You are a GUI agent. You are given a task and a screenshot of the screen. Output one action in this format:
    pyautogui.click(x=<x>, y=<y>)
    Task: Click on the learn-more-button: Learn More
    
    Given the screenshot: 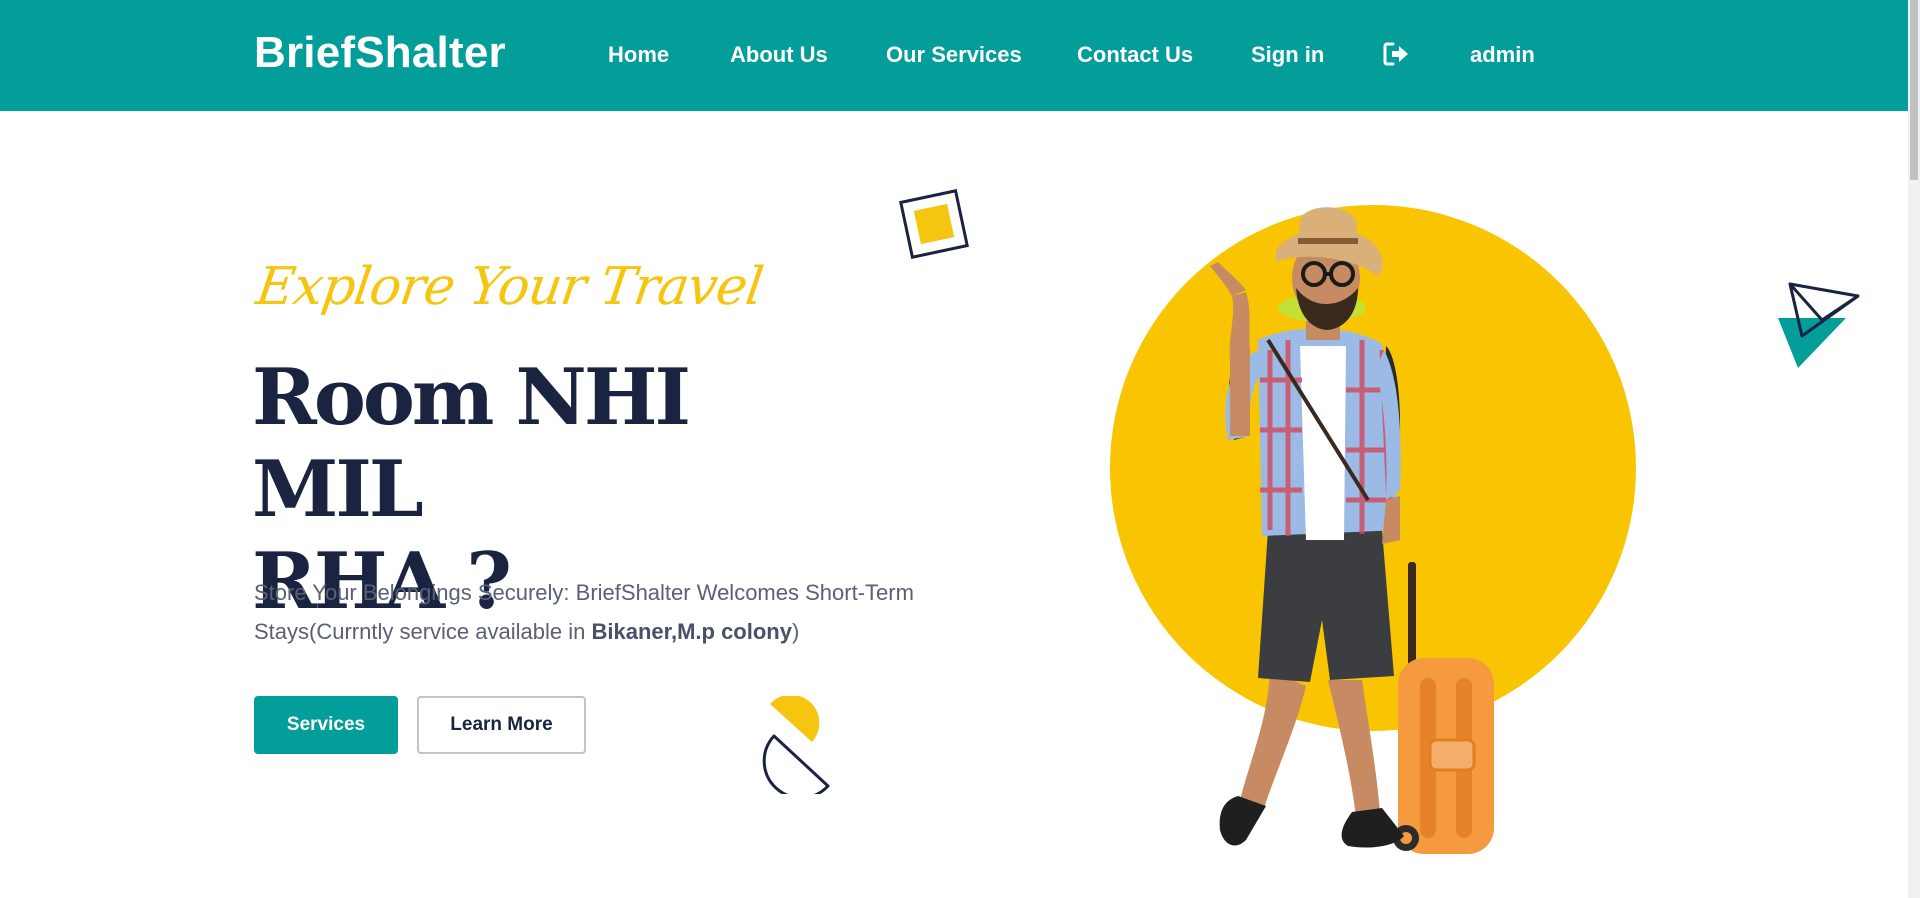 What is the action you would take?
    pyautogui.click(x=501, y=725)
    